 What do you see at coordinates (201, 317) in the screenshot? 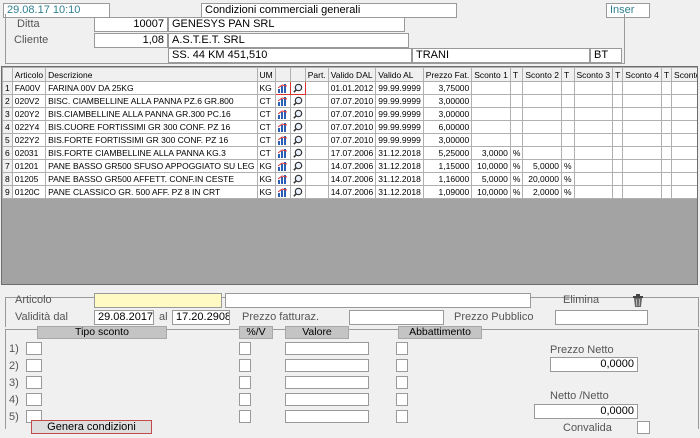
I see `valid-to-field: 17.20.2908` at bounding box center [201, 317].